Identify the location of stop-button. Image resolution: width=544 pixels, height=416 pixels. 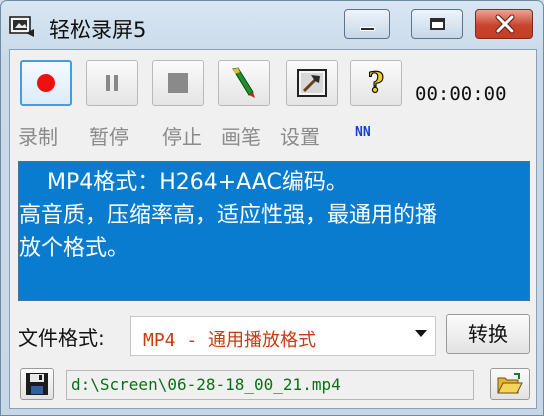
(178, 83).